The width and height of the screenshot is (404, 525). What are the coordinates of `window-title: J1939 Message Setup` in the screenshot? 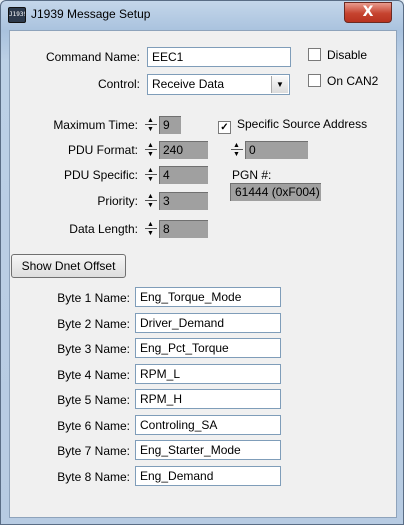 It's located at (91, 14).